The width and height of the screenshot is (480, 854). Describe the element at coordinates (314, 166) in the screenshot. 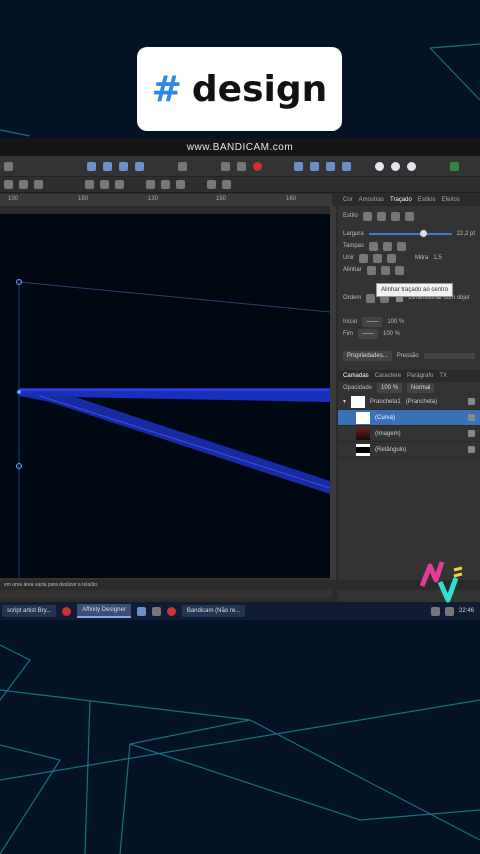

I see `boolean-subtract-icon` at that location.